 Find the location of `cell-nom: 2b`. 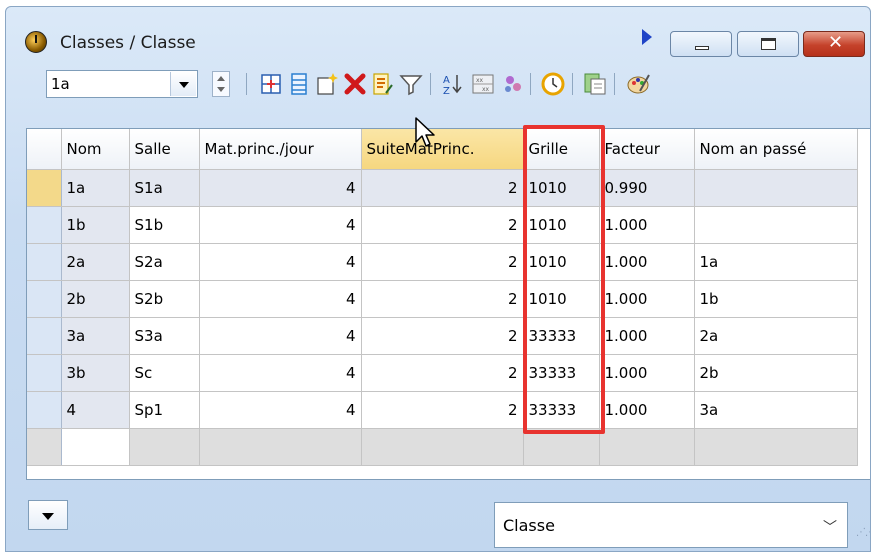

cell-nom: 2b is located at coordinates (95, 299).